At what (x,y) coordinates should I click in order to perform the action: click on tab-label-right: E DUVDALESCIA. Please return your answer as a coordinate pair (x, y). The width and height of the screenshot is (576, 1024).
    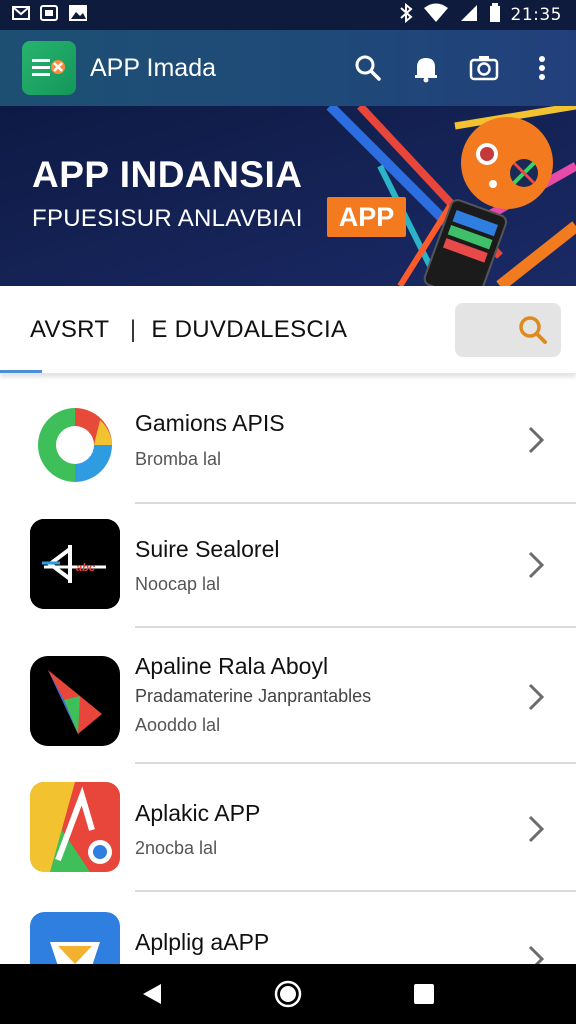
    Looking at the image, I should click on (249, 329).